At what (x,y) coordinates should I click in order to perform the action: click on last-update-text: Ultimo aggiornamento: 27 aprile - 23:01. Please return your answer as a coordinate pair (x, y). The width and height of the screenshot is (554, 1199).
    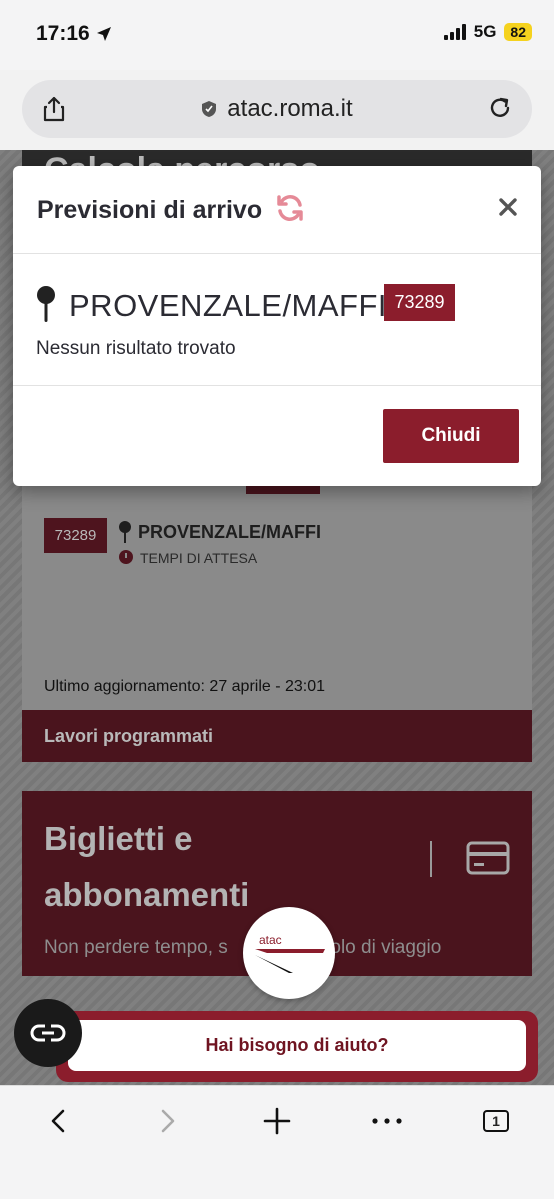
    Looking at the image, I should click on (185, 686).